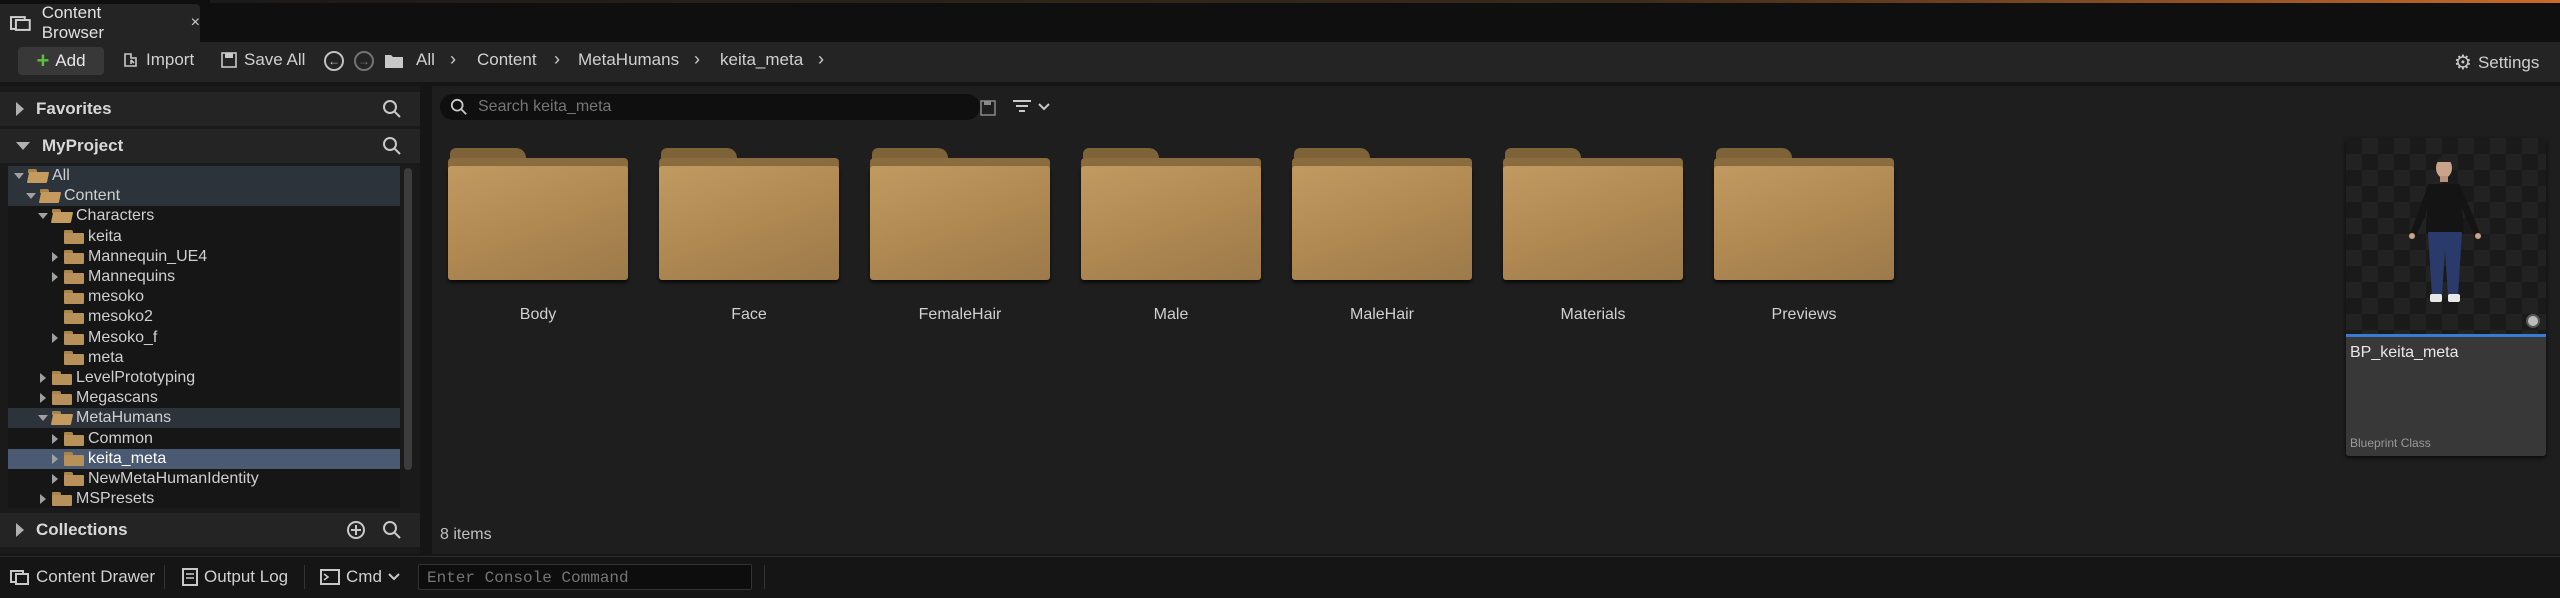  What do you see at coordinates (507, 60) in the screenshot?
I see `breadcrumb-content: Content` at bounding box center [507, 60].